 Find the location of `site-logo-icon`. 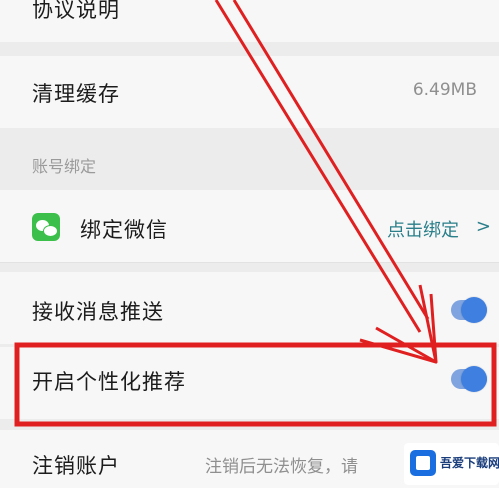

site-logo-icon is located at coordinates (423, 463).